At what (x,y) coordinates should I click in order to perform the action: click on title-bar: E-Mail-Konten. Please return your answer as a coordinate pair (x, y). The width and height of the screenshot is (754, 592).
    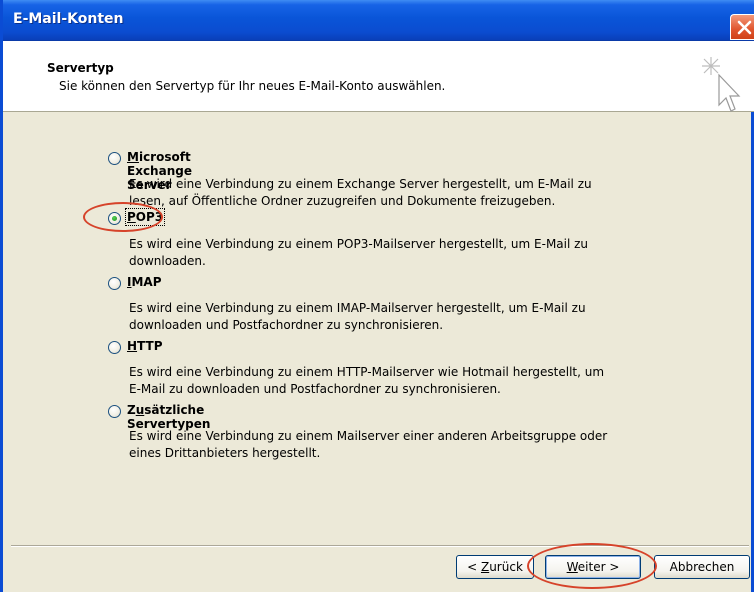
    Looking at the image, I should click on (378, 20).